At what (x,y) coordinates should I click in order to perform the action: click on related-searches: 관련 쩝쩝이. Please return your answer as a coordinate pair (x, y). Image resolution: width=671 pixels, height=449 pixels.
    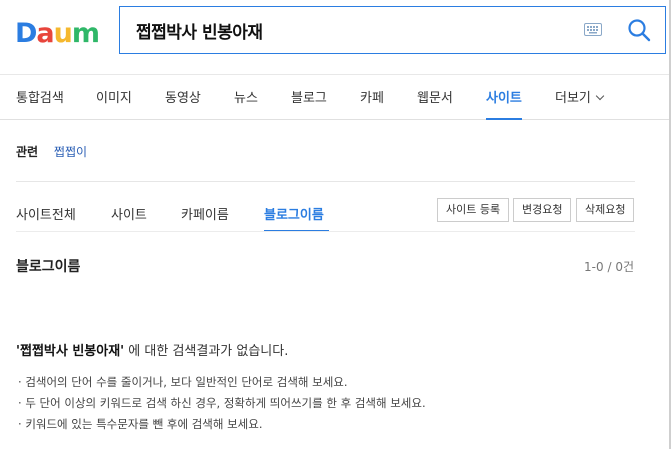
    Looking at the image, I should click on (51, 151).